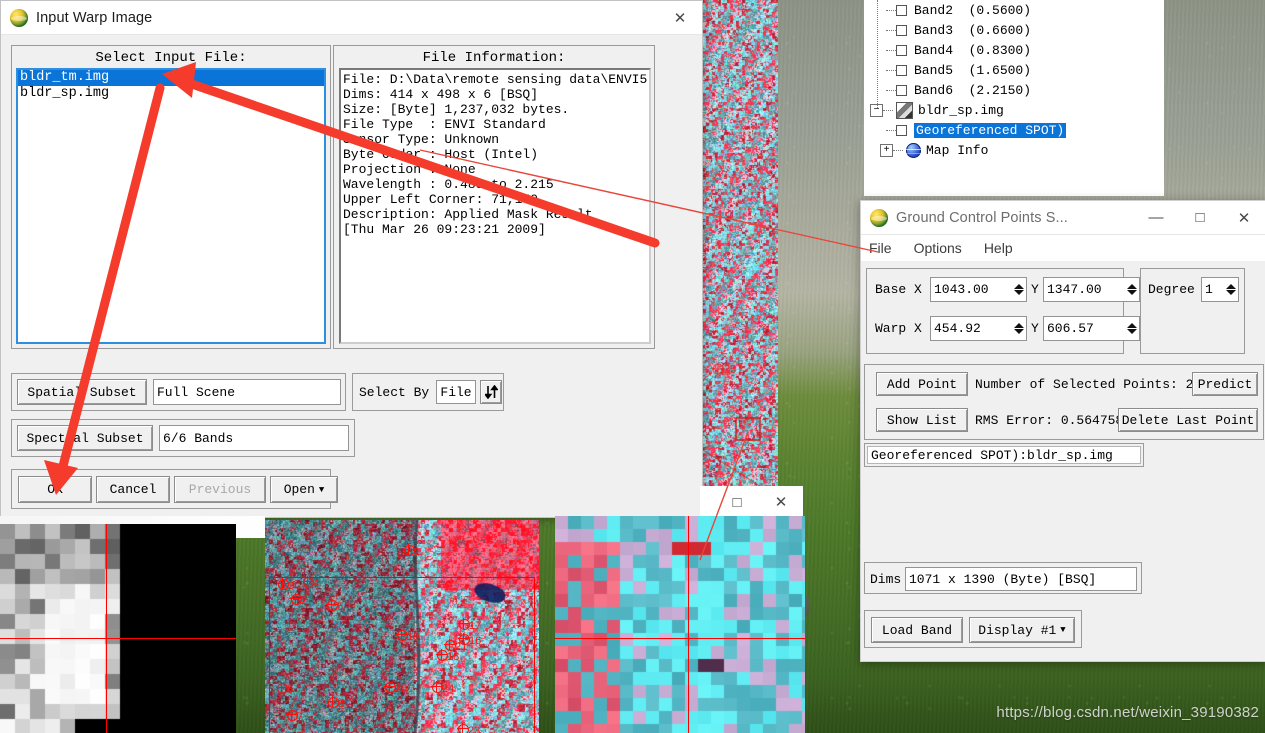 This screenshot has width=1265, height=733. Describe the element at coordinates (299, 489) in the screenshot. I see `open-button-label: Open` at that location.